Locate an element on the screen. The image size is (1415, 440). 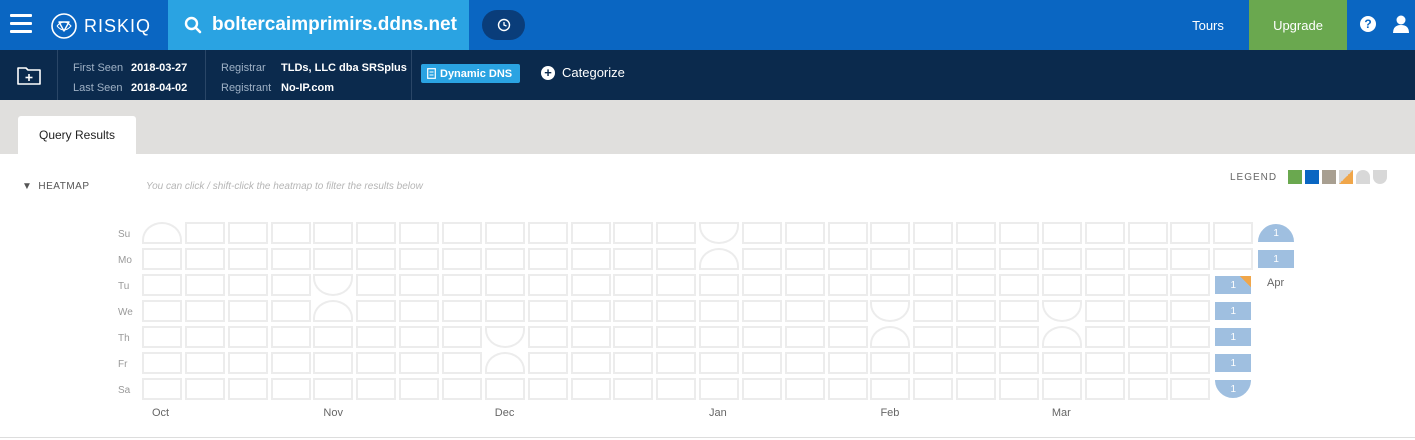
menu-icon is located at coordinates (21, 24).